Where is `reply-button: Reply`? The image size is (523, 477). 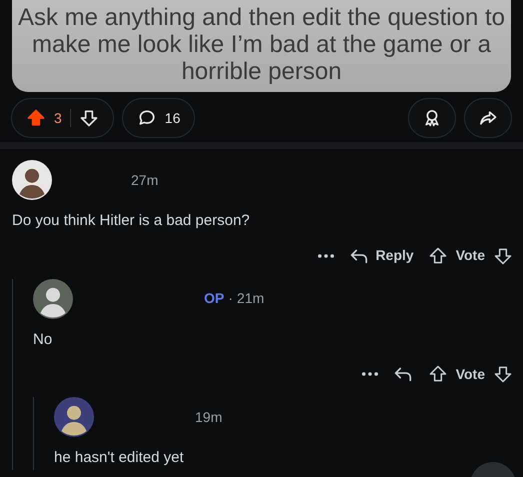
reply-button: Reply is located at coordinates (381, 255).